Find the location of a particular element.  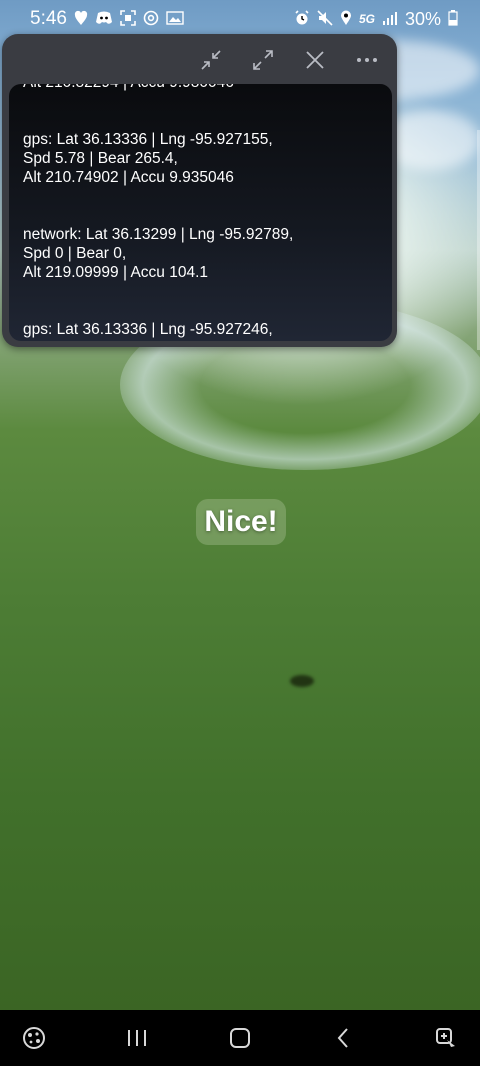

status-time: 5:46 is located at coordinates (48, 18).